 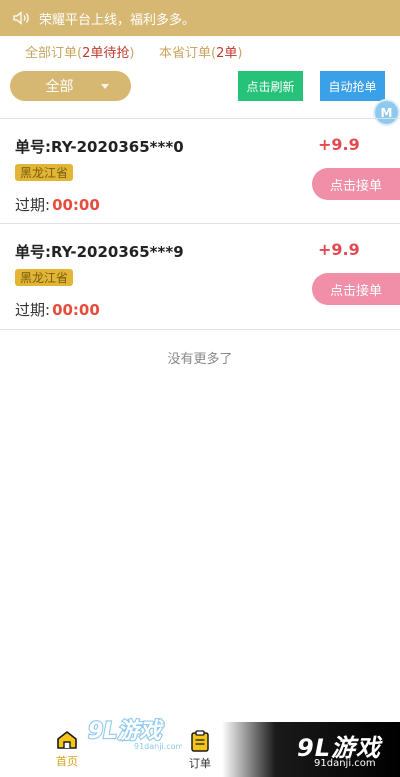 What do you see at coordinates (200, 359) in the screenshot?
I see `list-end-text: 没有更多了` at bounding box center [200, 359].